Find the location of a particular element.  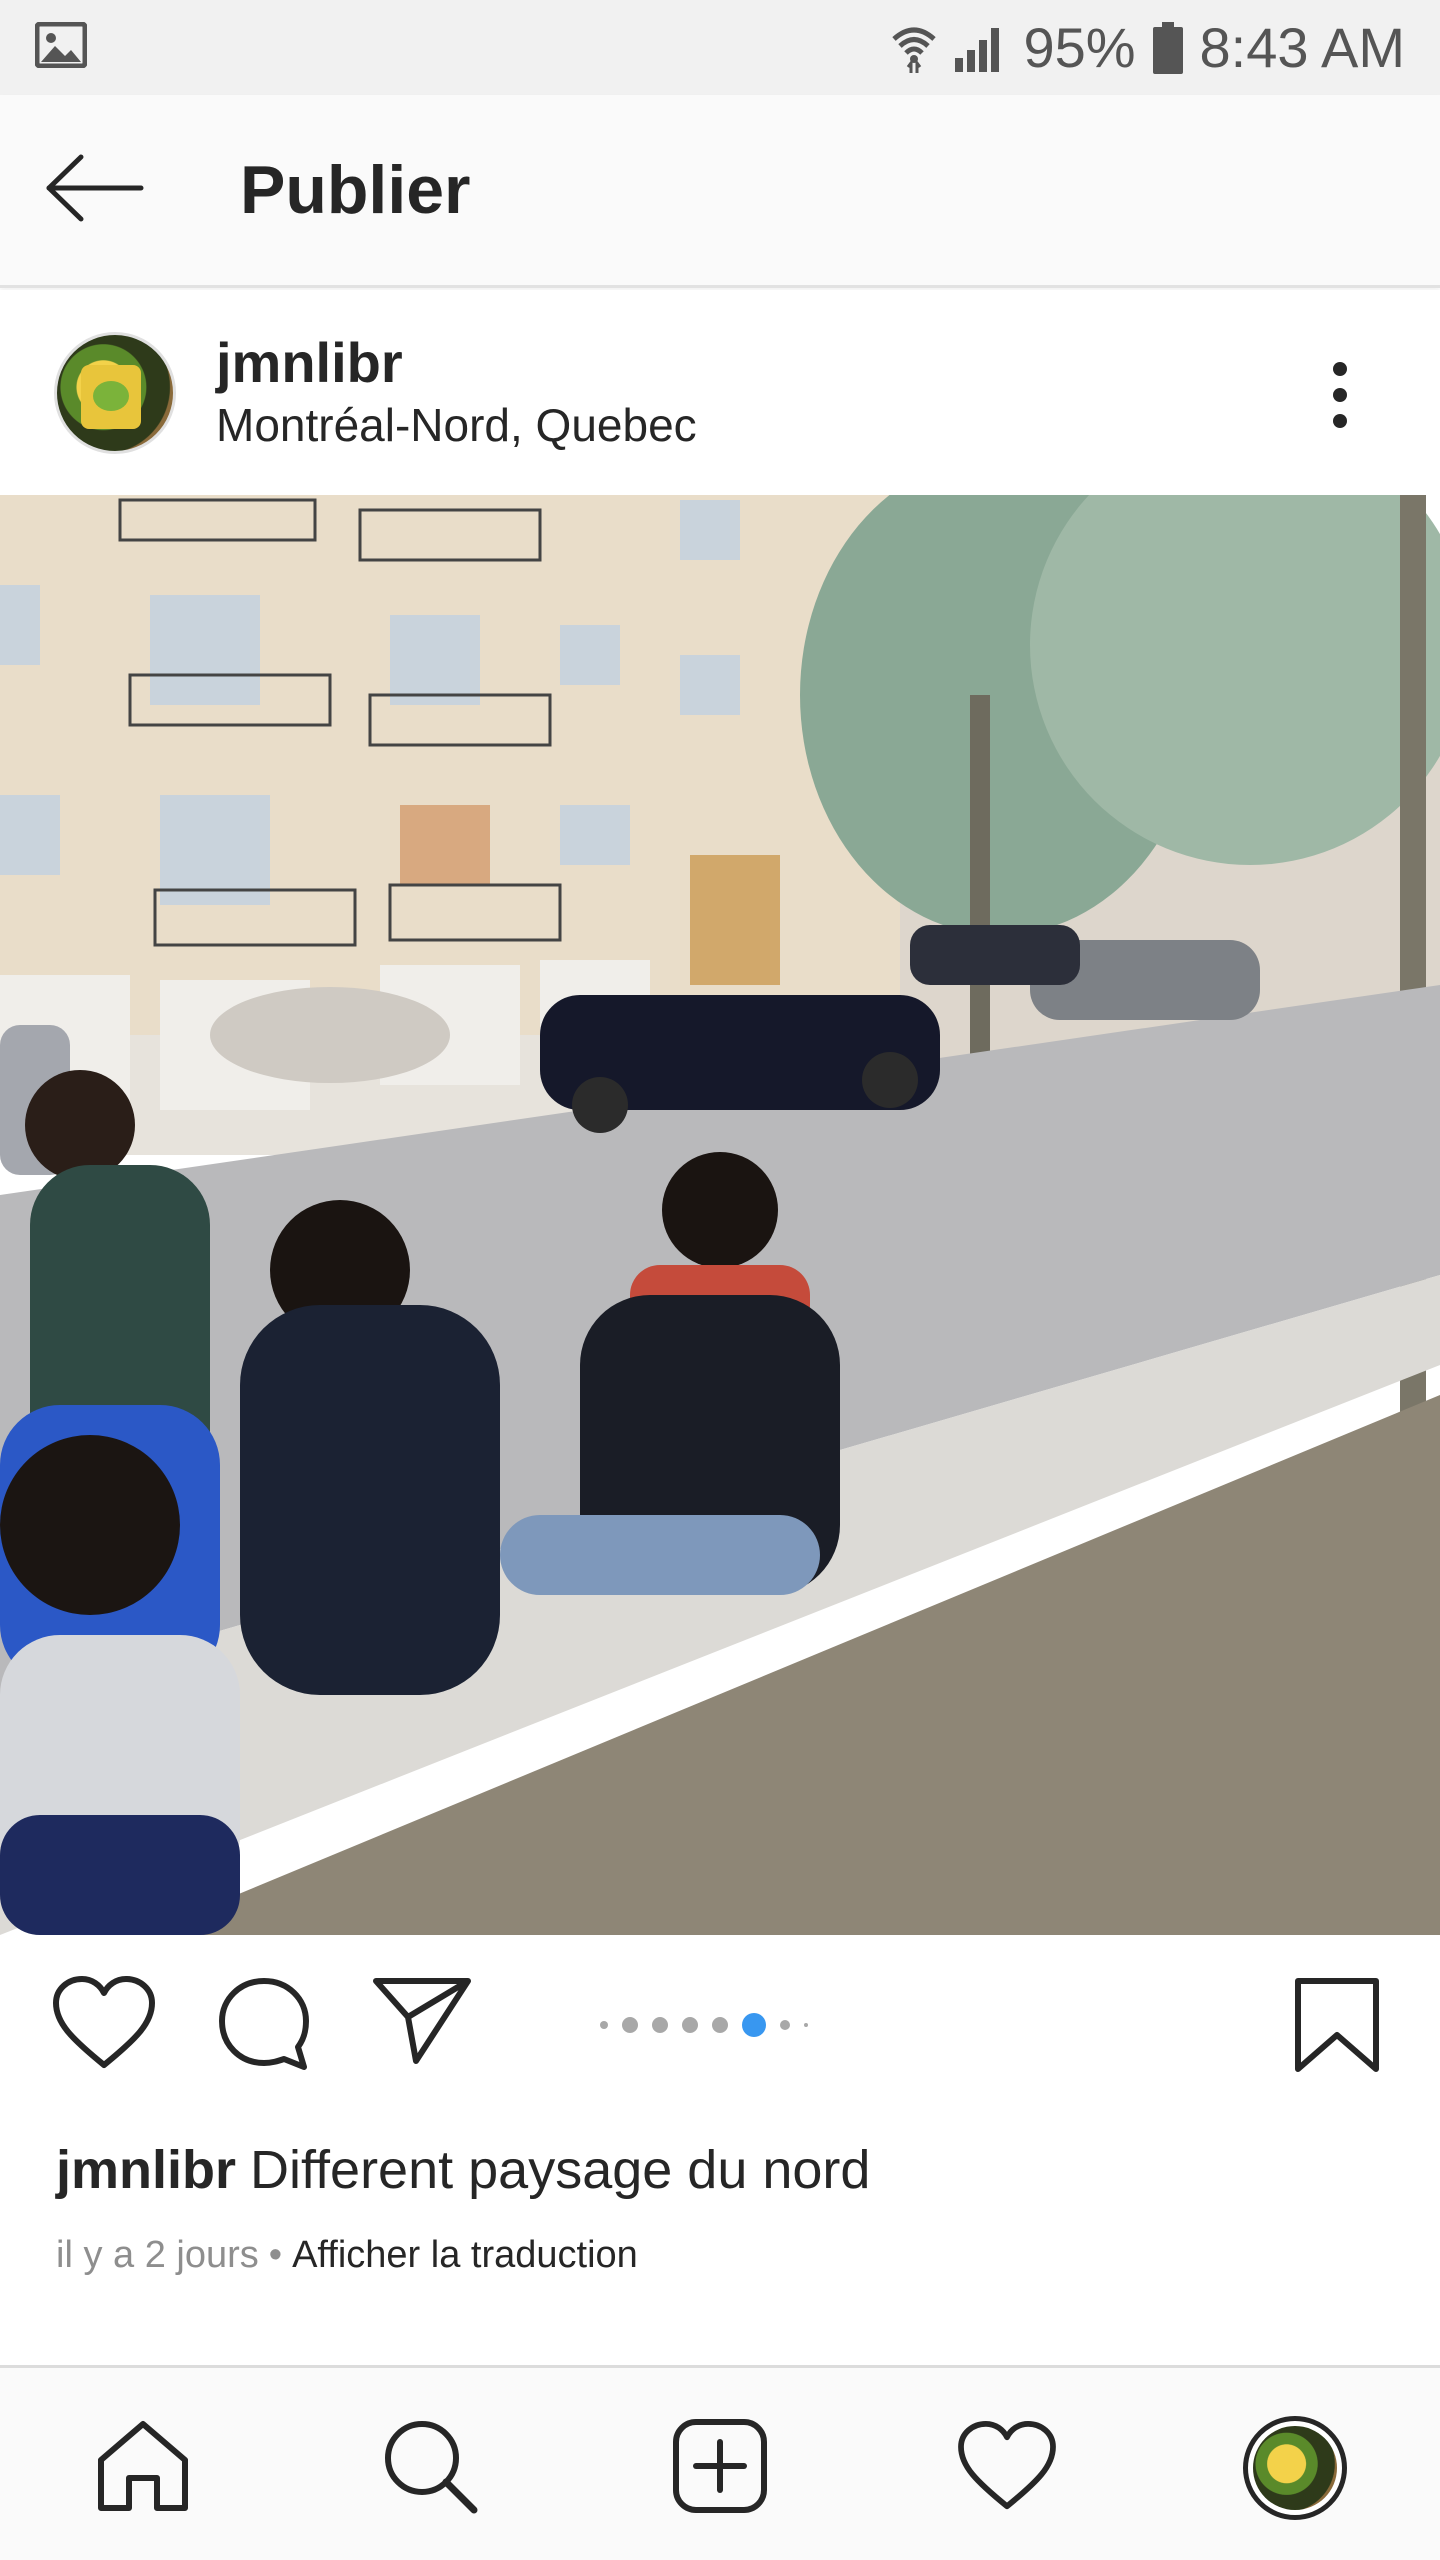

battery-percent: 95% is located at coordinates (1079, 47).